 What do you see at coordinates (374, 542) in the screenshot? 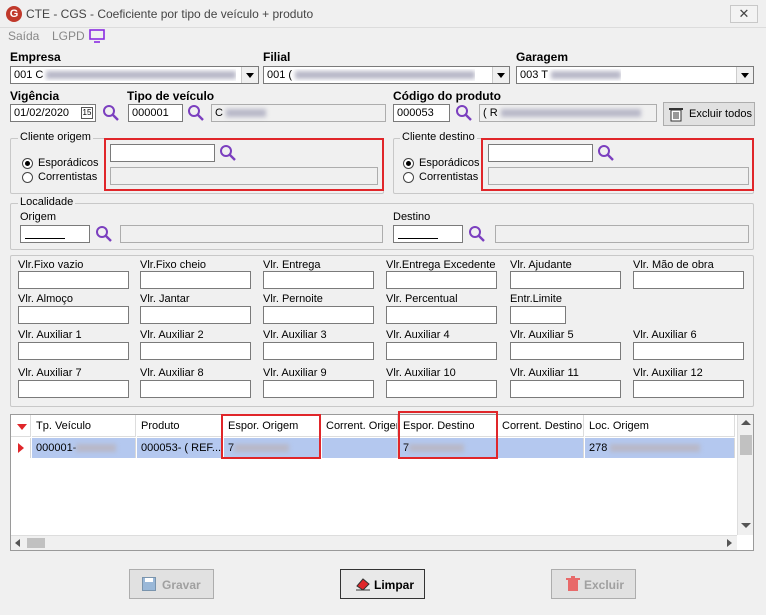
I see `horizontal-scrollbar` at bounding box center [374, 542].